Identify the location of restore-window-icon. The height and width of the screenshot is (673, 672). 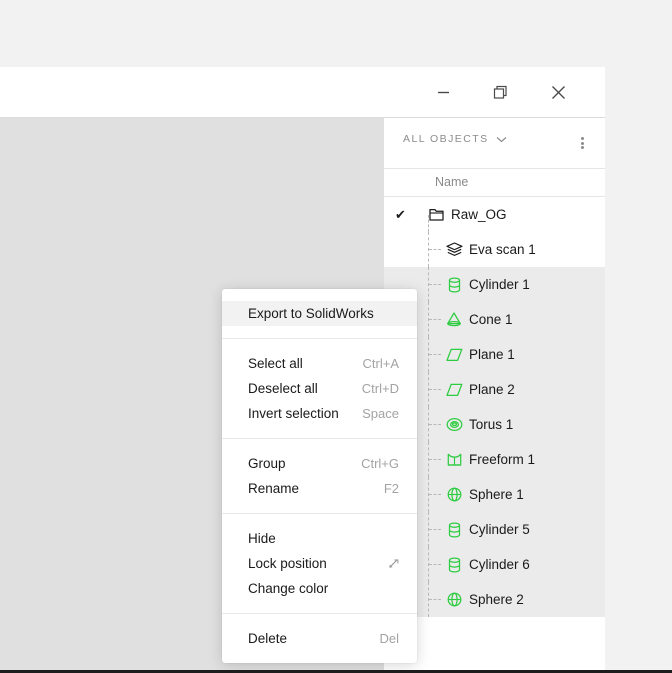
(500, 92).